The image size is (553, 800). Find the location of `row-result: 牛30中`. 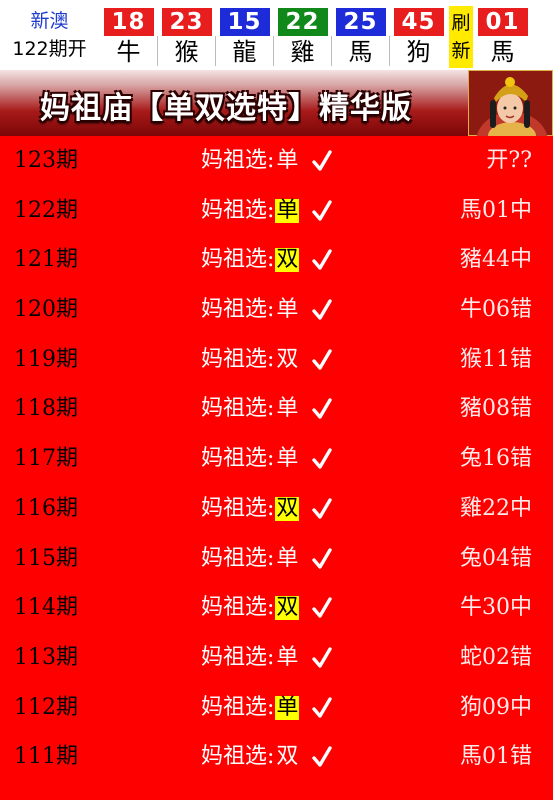

row-result: 牛30中 is located at coordinates (496, 608).